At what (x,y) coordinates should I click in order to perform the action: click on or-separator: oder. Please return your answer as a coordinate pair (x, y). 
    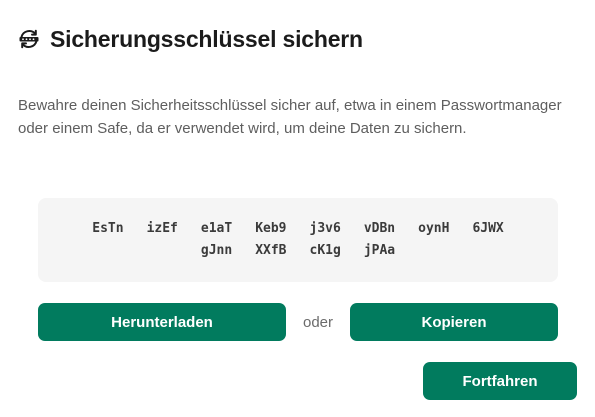
    Looking at the image, I should click on (318, 322).